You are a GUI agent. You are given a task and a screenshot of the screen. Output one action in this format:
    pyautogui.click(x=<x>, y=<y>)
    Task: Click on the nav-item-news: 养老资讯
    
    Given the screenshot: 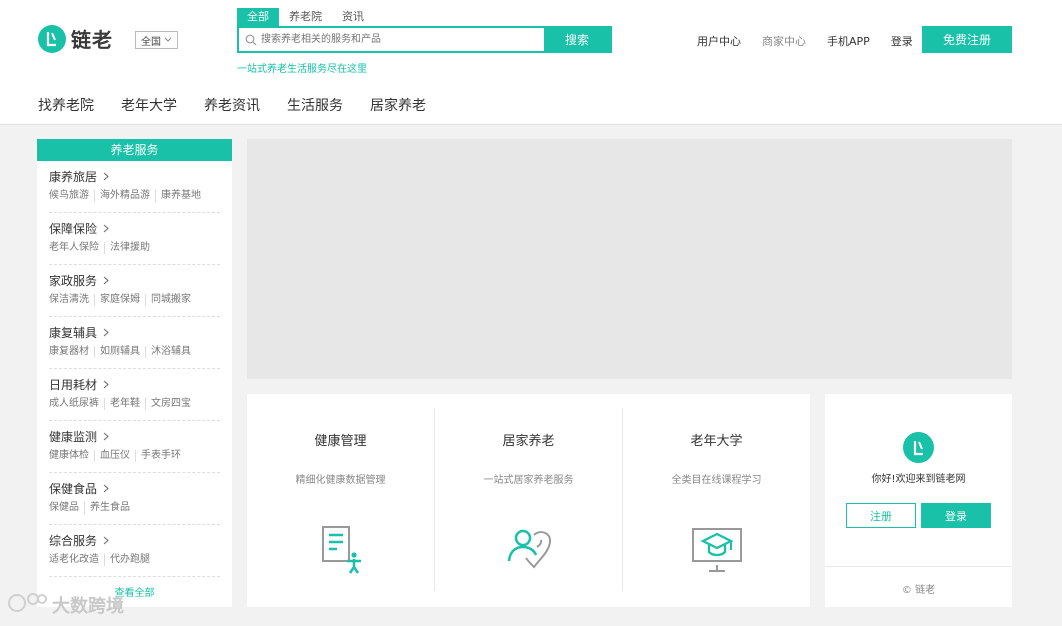 What is the action you would take?
    pyautogui.click(x=232, y=105)
    